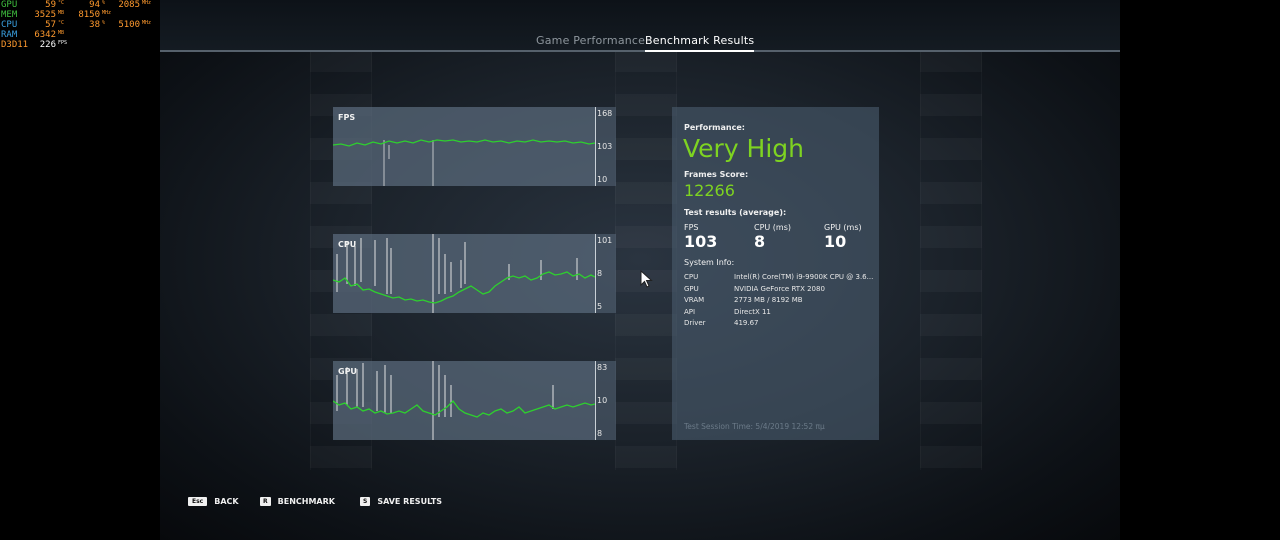  What do you see at coordinates (347, 371) in the screenshot?
I see `gpu-graph-title: GPU` at bounding box center [347, 371].